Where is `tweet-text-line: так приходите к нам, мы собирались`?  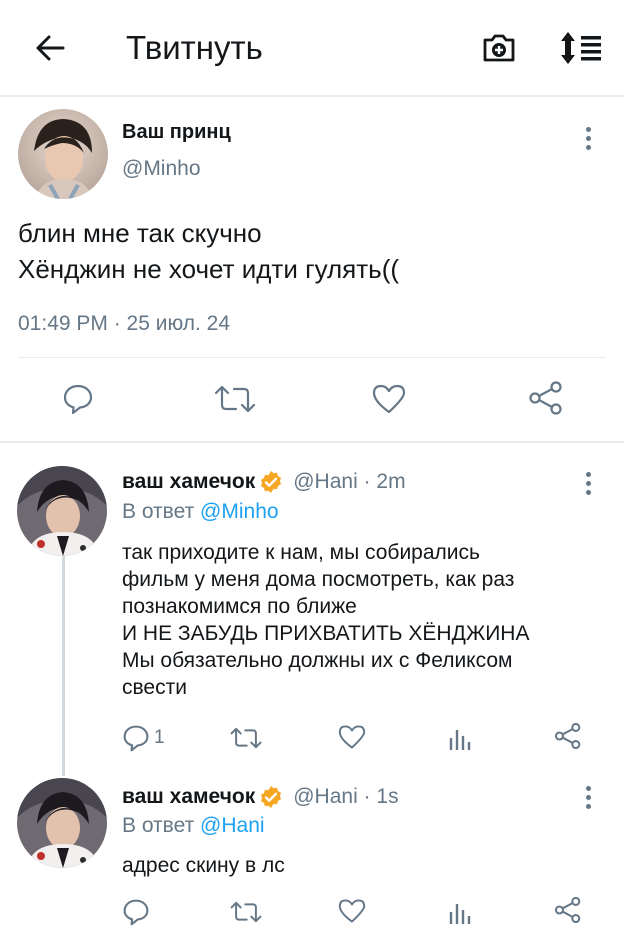
tweet-text-line: так приходите к нам, мы собирались is located at coordinates (301, 552).